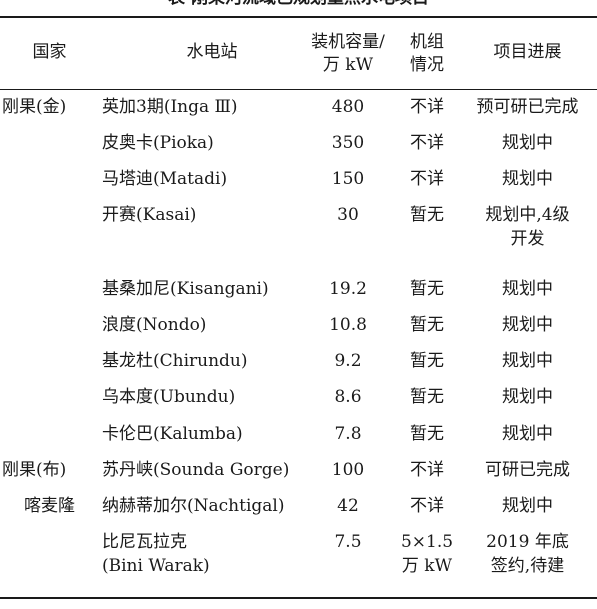 This screenshot has width=597, height=609. What do you see at coordinates (348, 470) in the screenshot?
I see `capacity-cell: 100` at bounding box center [348, 470].